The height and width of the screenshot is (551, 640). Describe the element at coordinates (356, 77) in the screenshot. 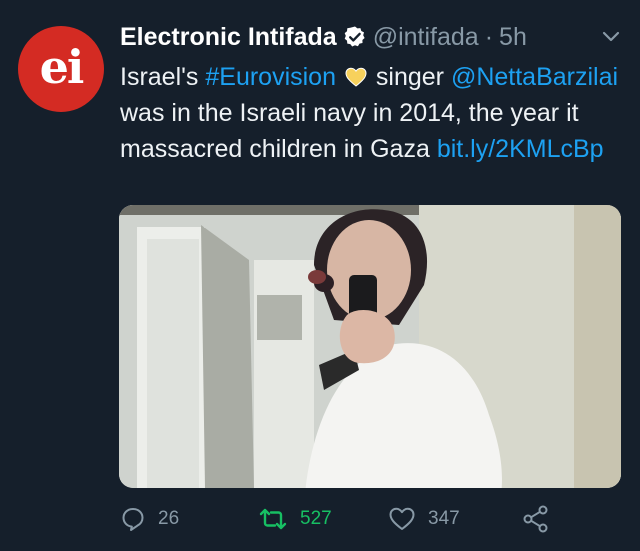

I see `yellow-heart-emoji-icon` at that location.